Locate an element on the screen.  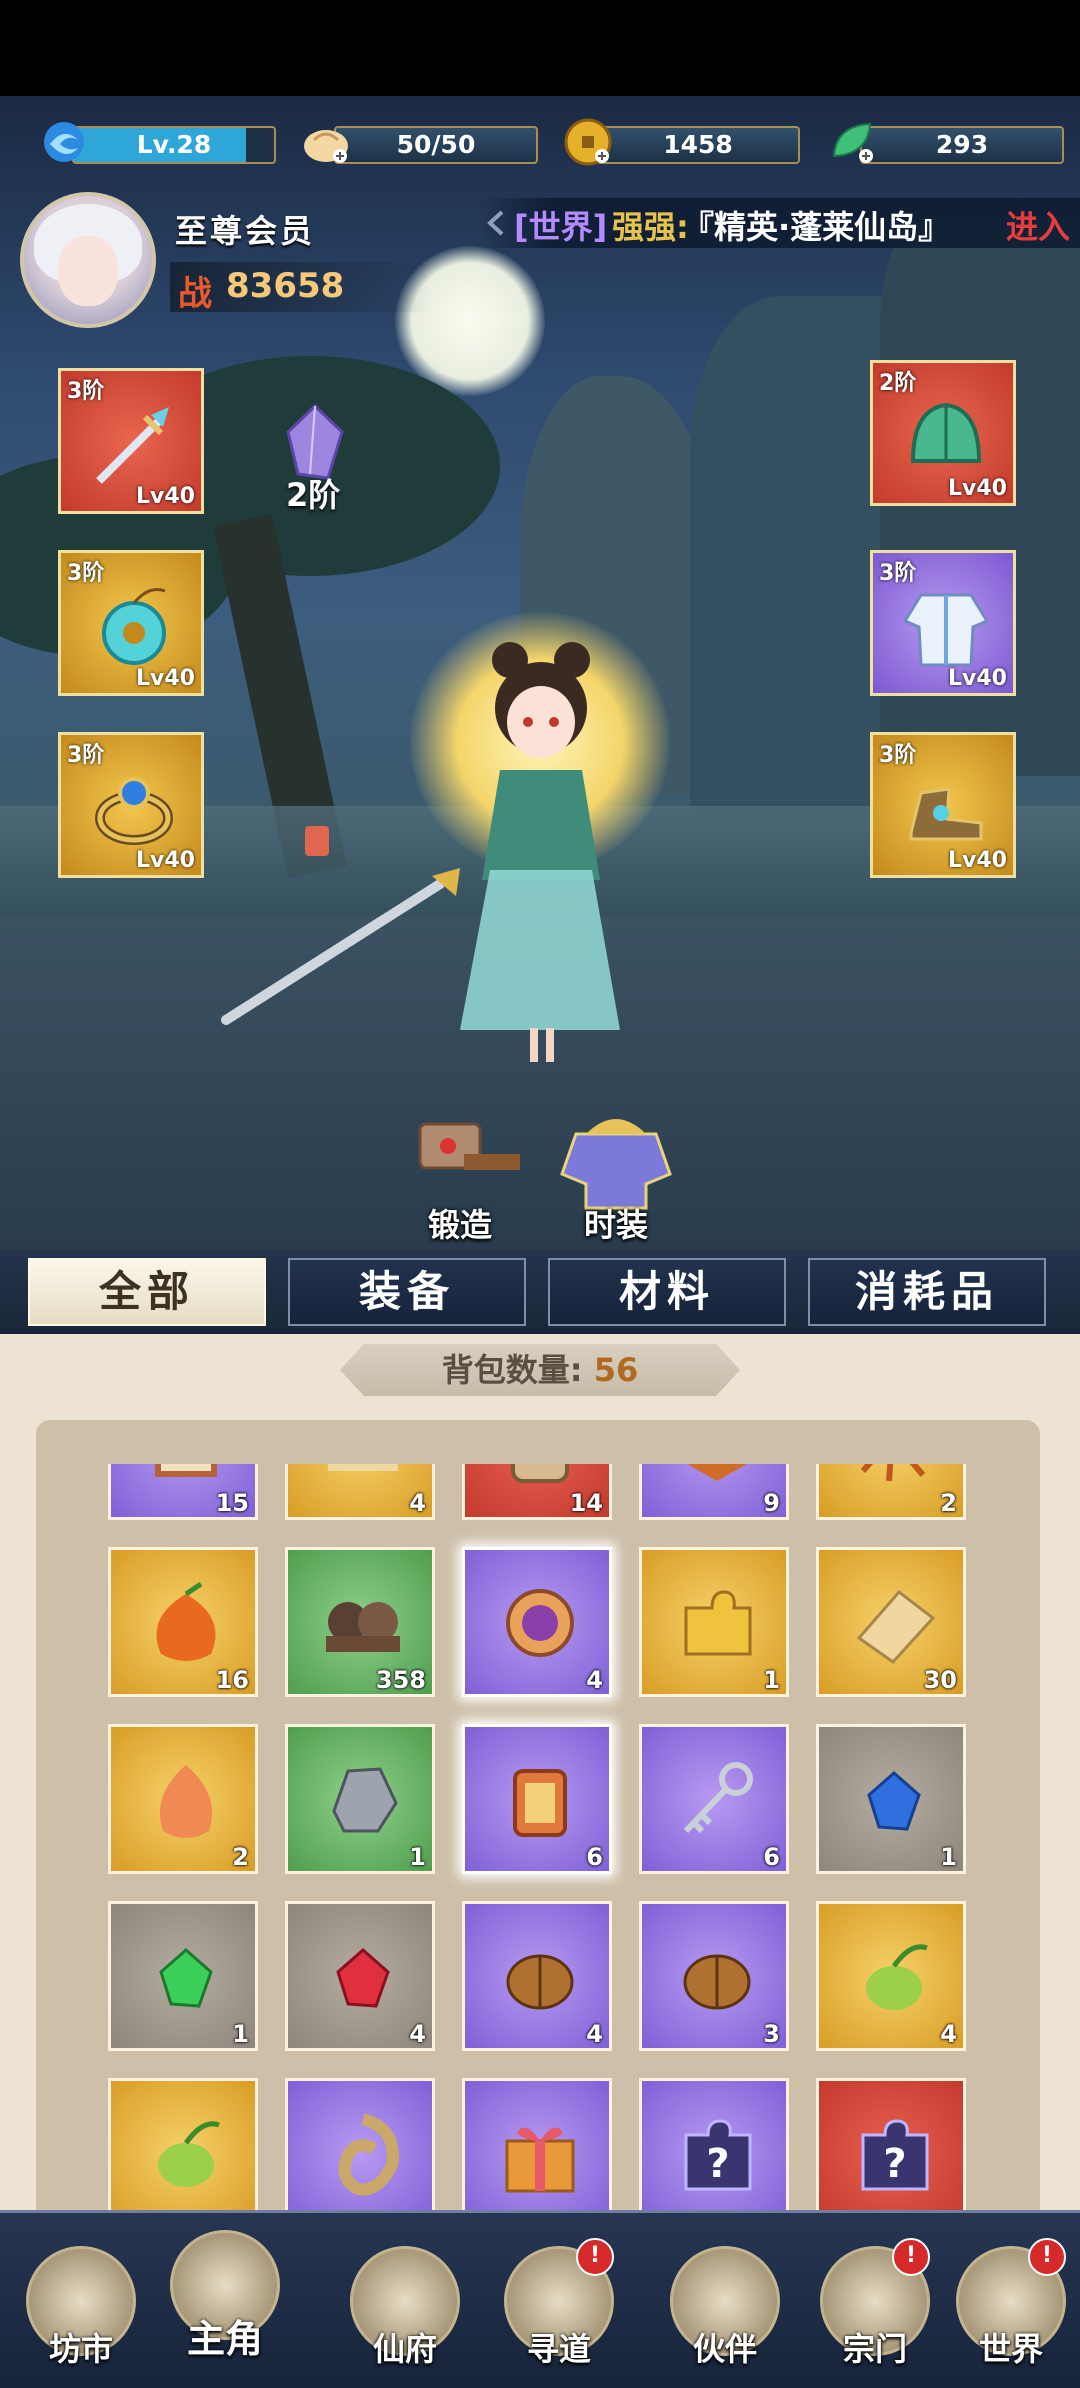
stamina-value: 50/50 is located at coordinates (436, 145).